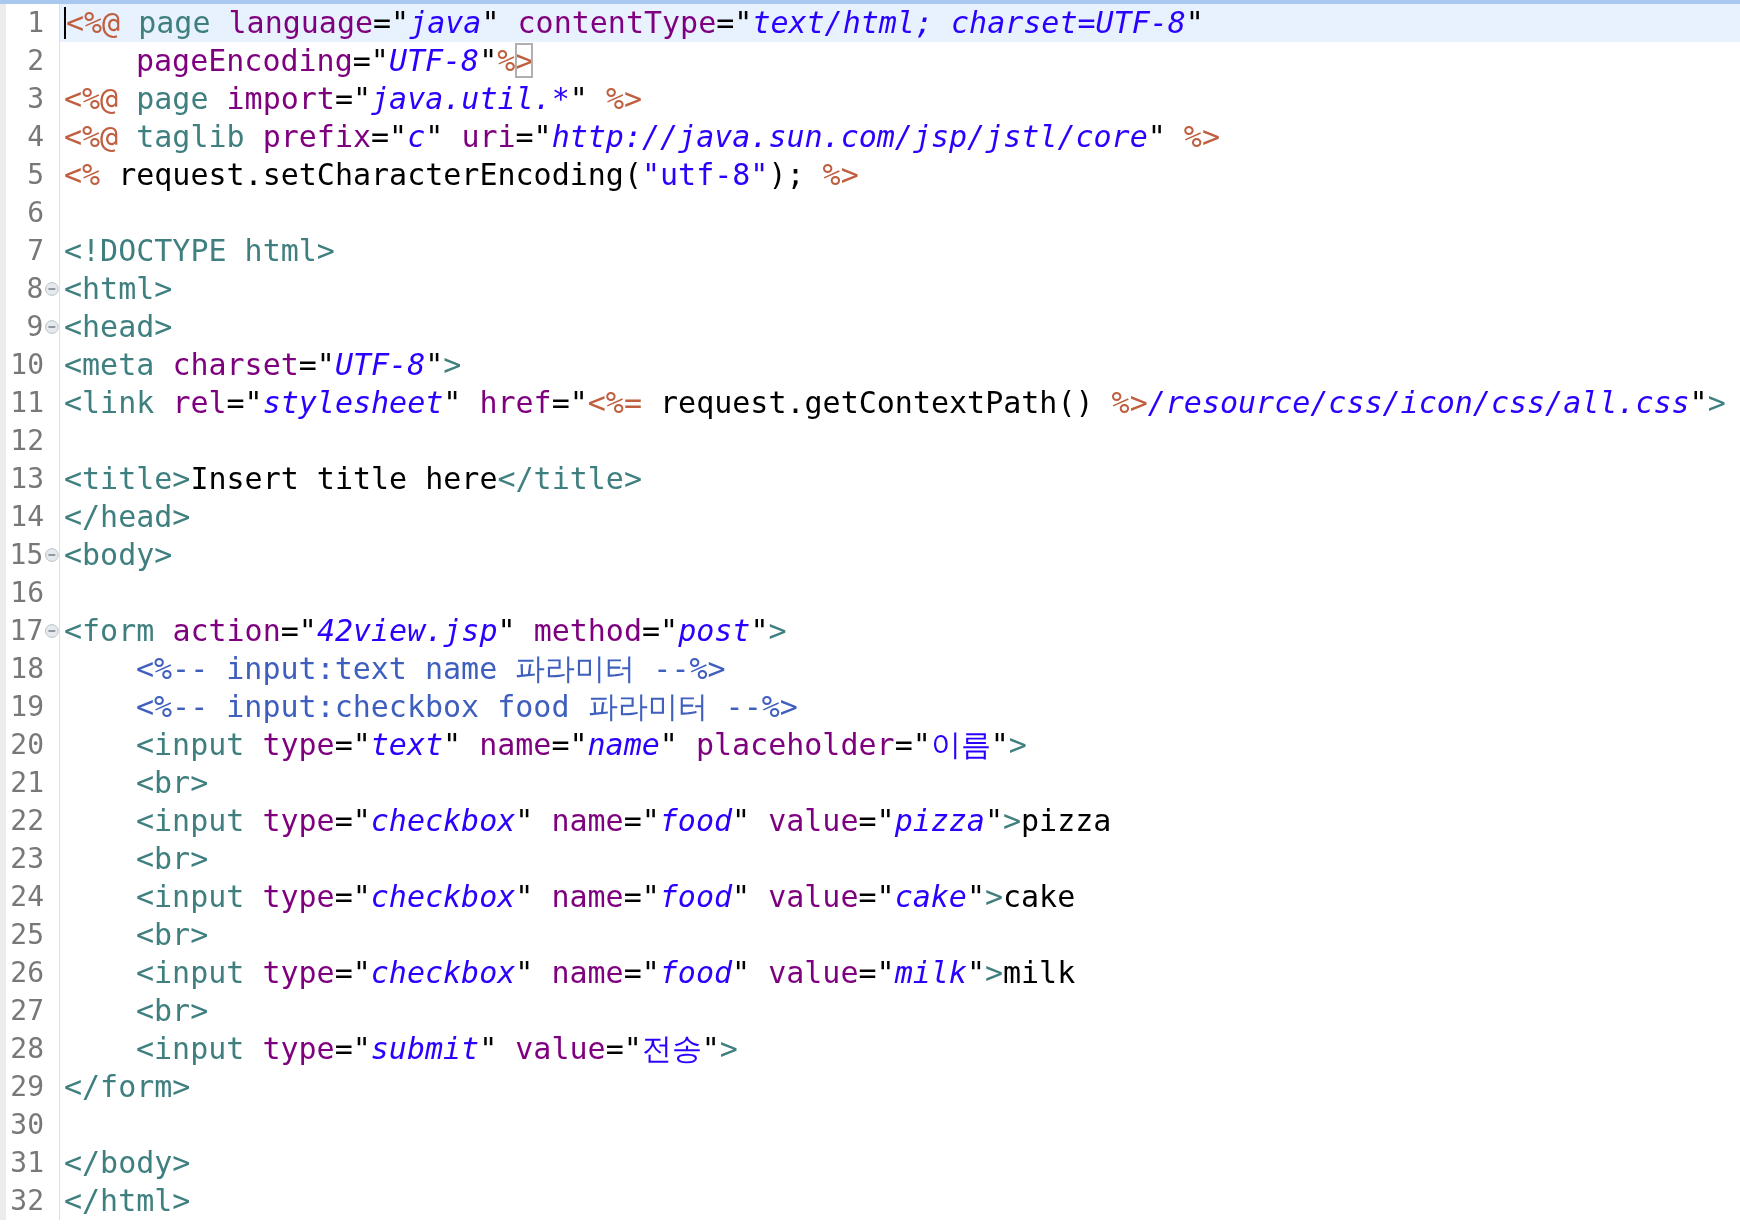  What do you see at coordinates (605, 897) in the screenshot?
I see `code-line: <input type="checkbox" name="food" value="cake">cake` at bounding box center [605, 897].